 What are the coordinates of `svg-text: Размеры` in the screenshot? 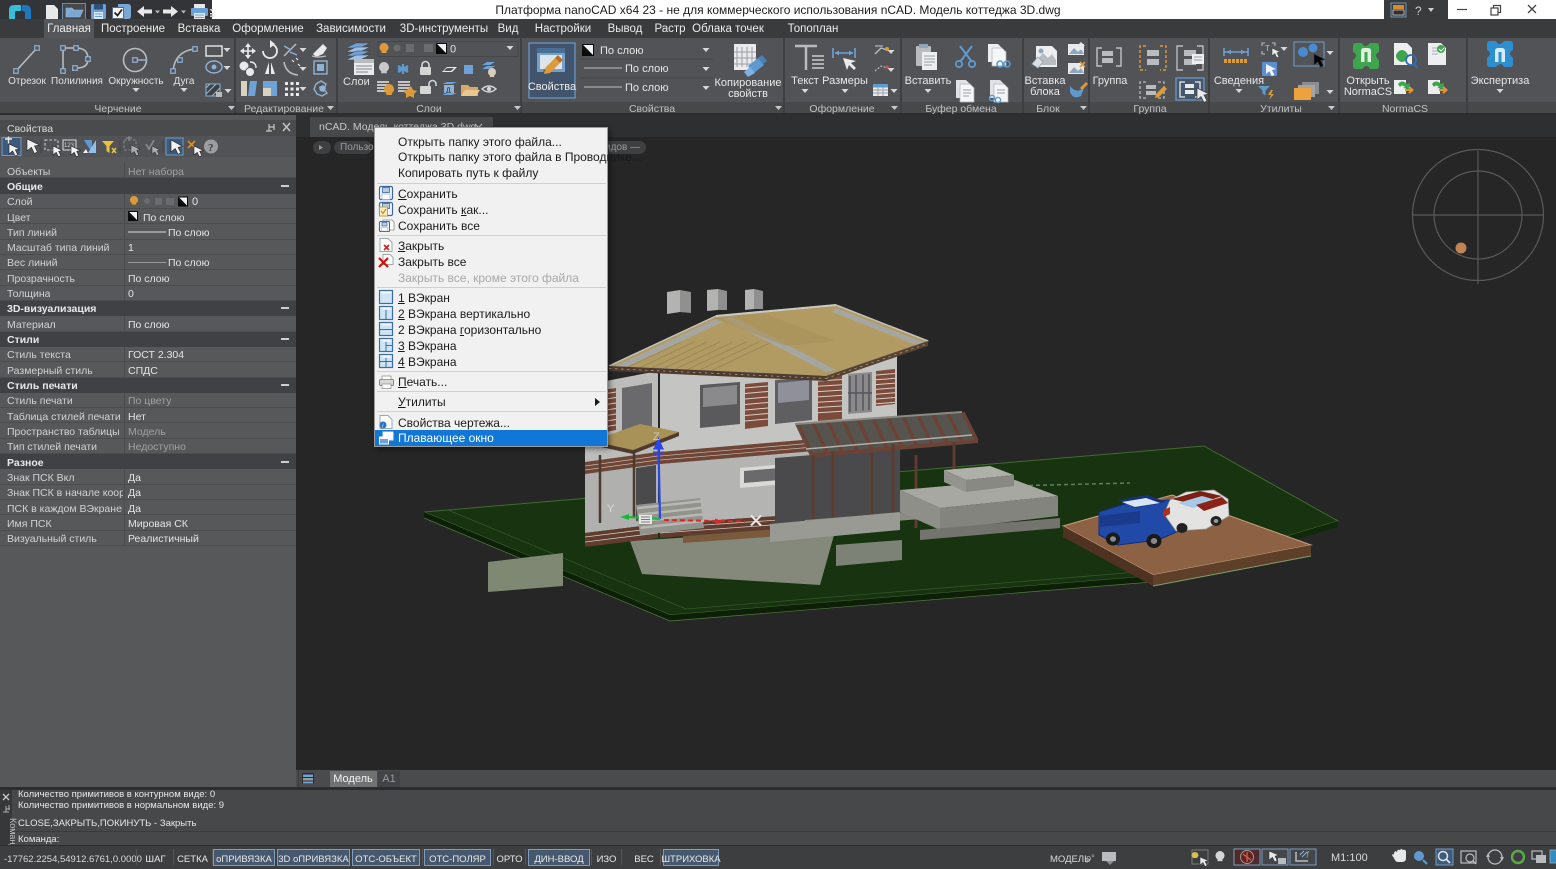 It's located at (845, 81).